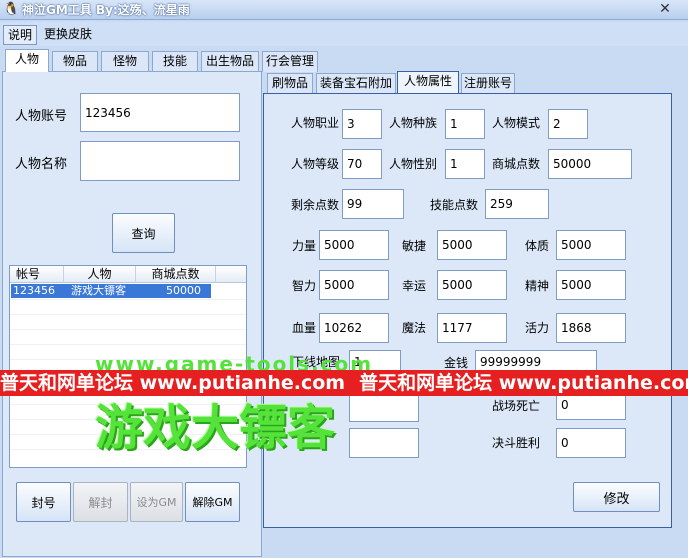 This screenshot has height=558, width=688. Describe the element at coordinates (591, 443) in the screenshot. I see `duel-wins-input: 0` at that location.